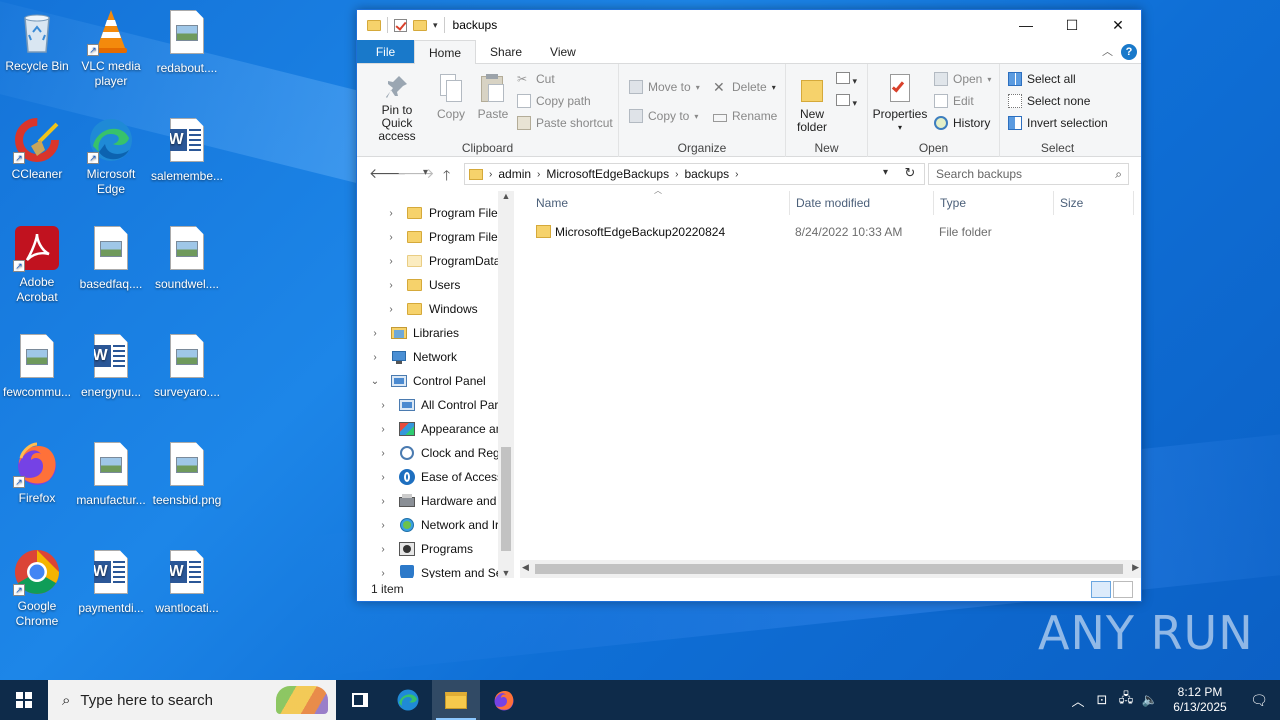 The image size is (1280, 720). I want to click on column-header-size: Size, so click(1094, 203).